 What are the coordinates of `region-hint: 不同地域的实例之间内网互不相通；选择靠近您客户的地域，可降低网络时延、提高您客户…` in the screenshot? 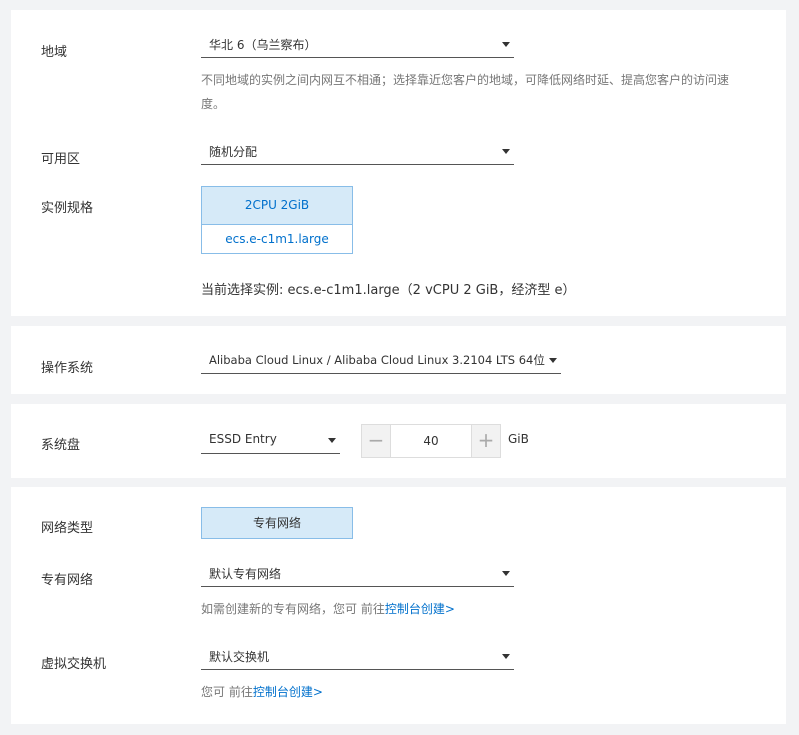 It's located at (465, 92).